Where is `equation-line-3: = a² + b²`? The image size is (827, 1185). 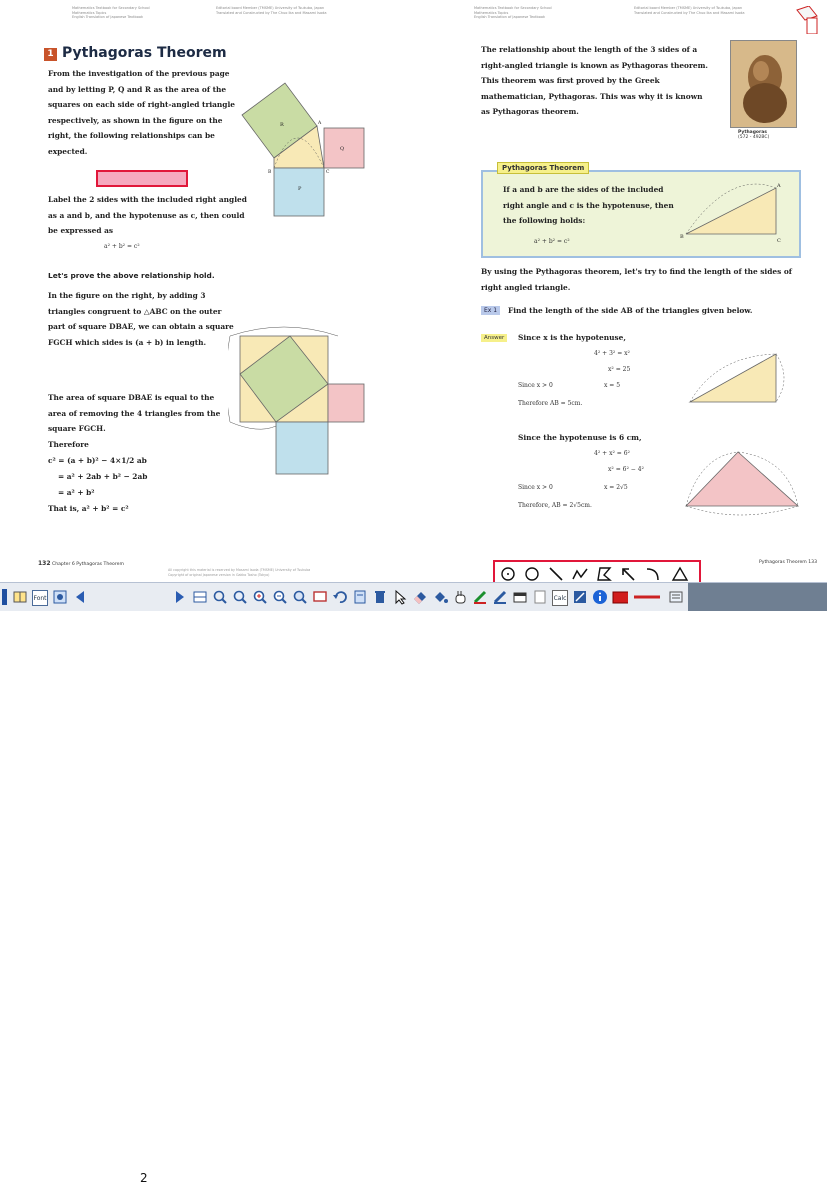 equation-line-3: = a² + b² is located at coordinates (76, 492).